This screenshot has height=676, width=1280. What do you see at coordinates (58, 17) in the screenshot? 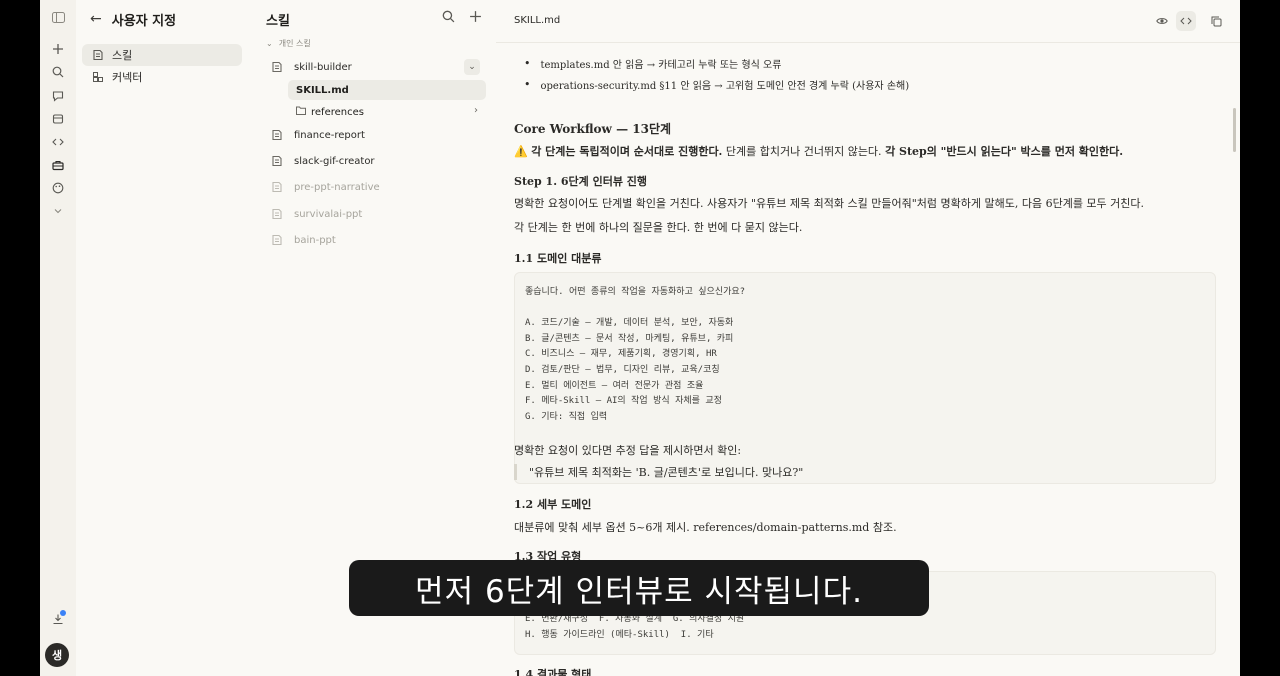
I see `sidebar-toggle-icon` at bounding box center [58, 17].